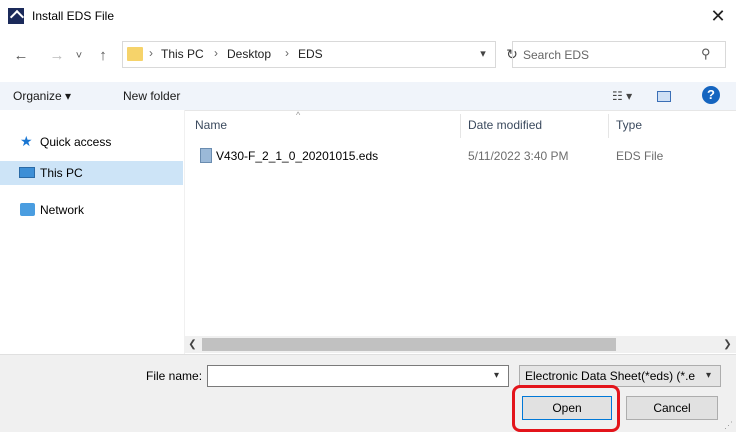 The height and width of the screenshot is (432, 736). I want to click on scroll-right-icon: ❯, so click(727, 344).